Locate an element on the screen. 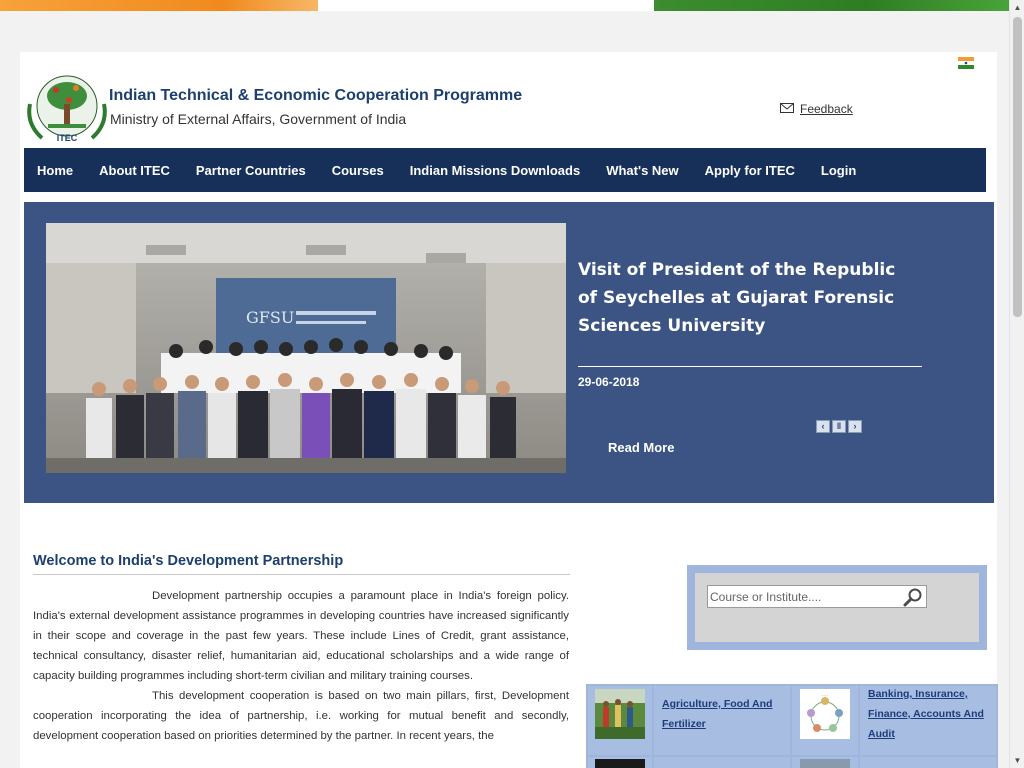 The height and width of the screenshot is (768, 1024). nav-login: Login is located at coordinates (838, 170).